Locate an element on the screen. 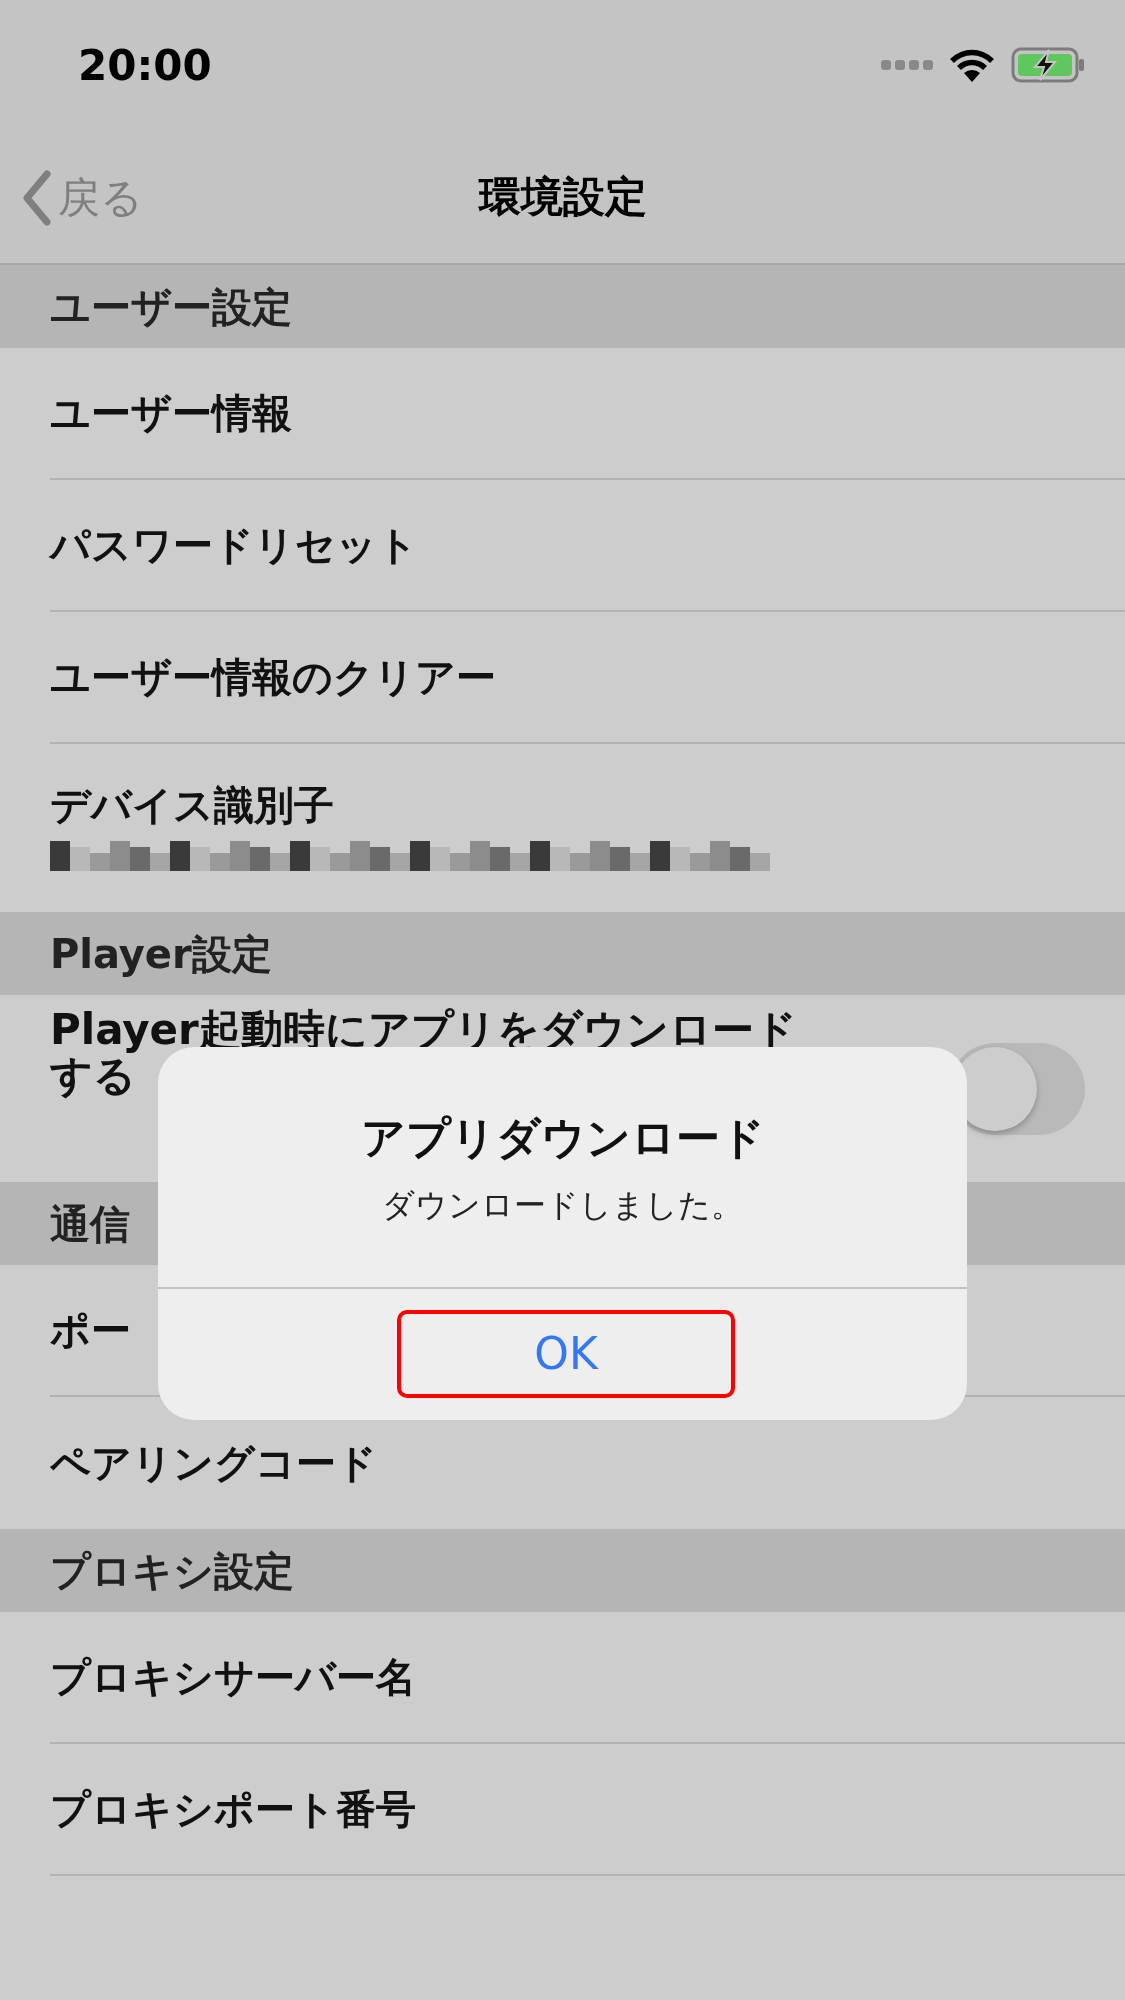 The height and width of the screenshot is (2000, 1125). setting-label: ペアリングコード is located at coordinates (213, 1463).